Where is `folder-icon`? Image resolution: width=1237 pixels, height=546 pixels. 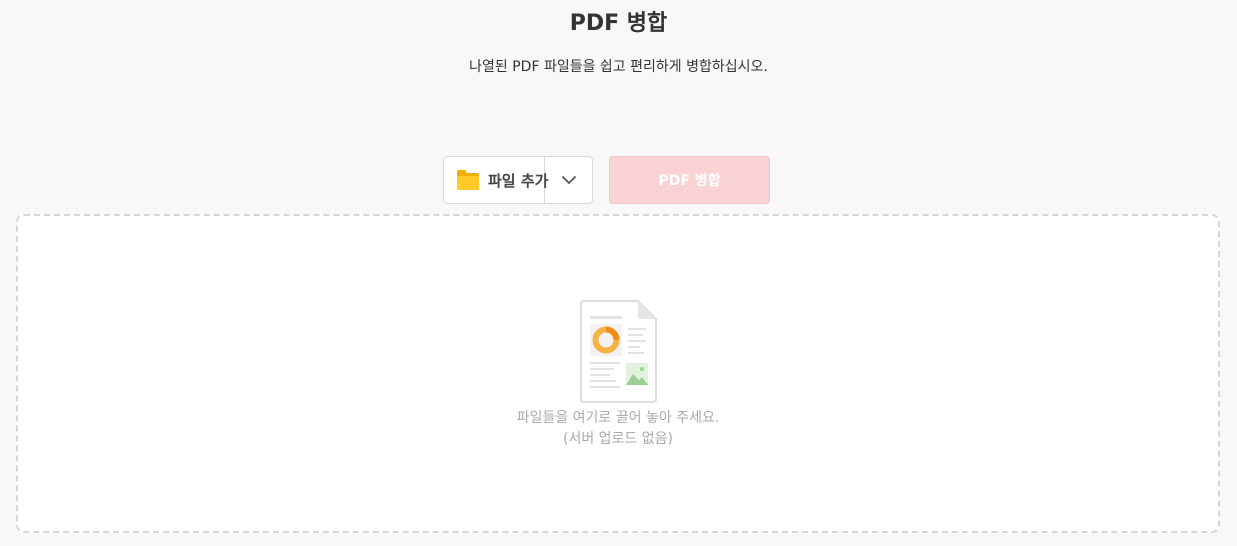
folder-icon is located at coordinates (468, 180).